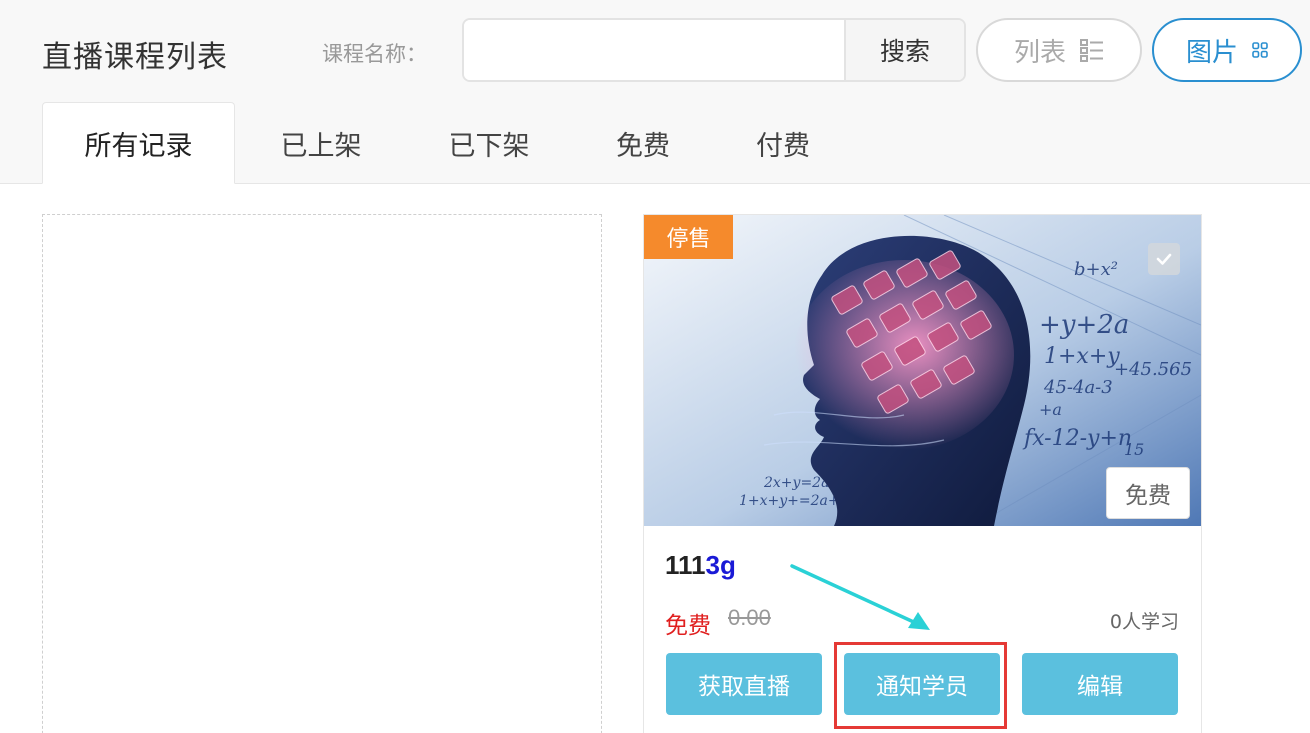 This screenshot has height=733, width=1310. Describe the element at coordinates (1039, 52) in the screenshot. I see `list-view-label: 列表` at that location.